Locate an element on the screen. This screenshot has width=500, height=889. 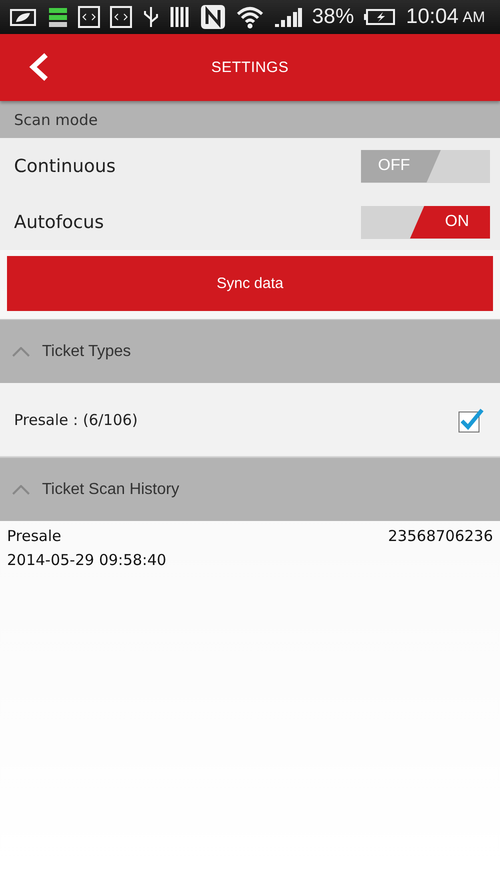
barcode-icon is located at coordinates (180, 17).